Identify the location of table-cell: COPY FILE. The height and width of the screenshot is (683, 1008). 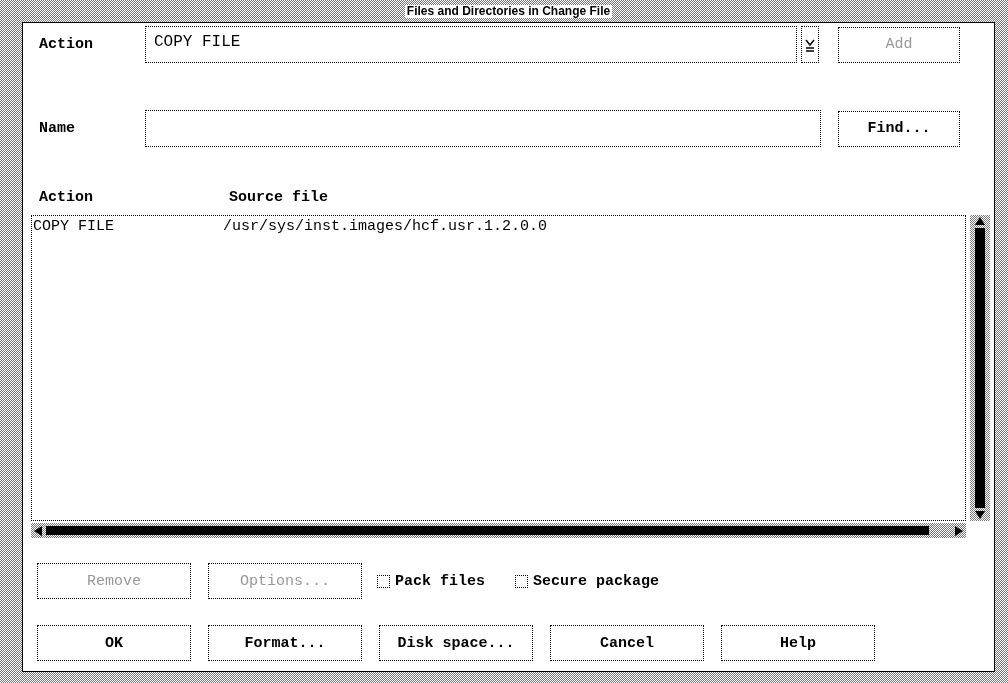
(128, 226).